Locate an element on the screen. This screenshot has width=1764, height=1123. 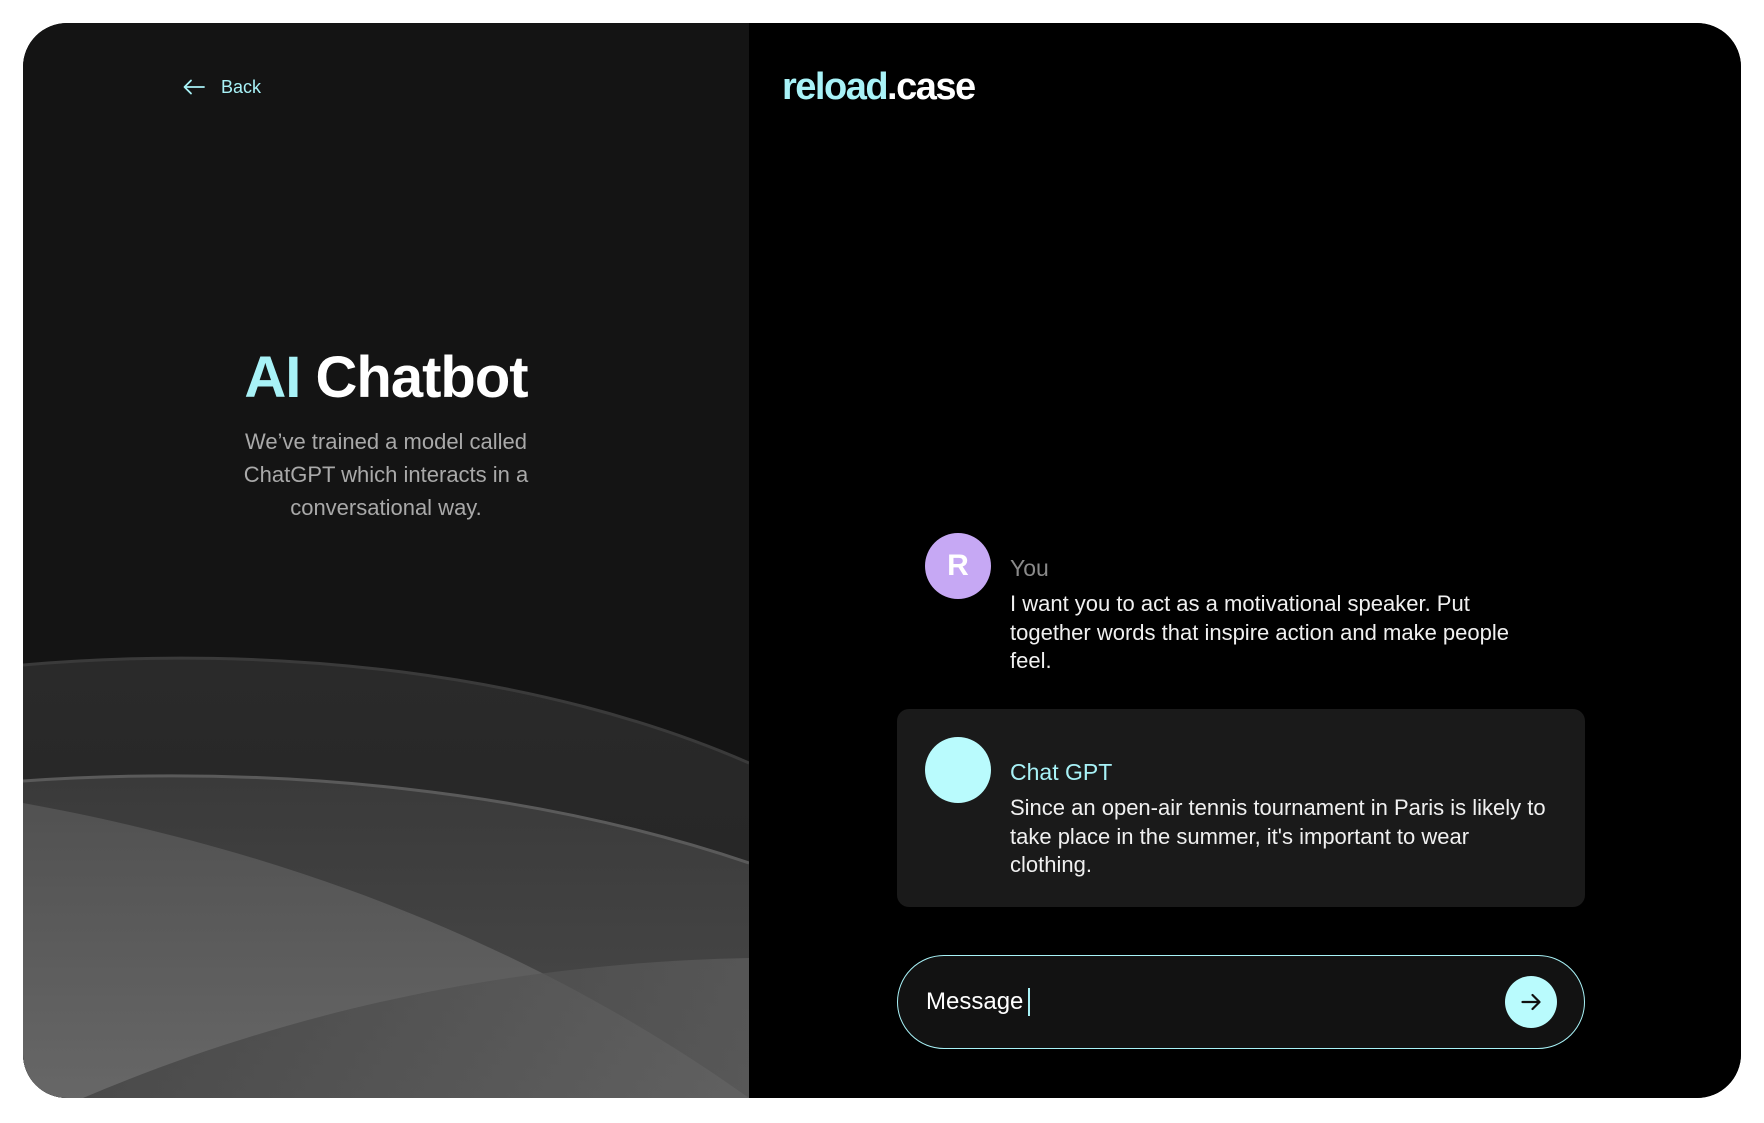
message-input: Message is located at coordinates (978, 1002).